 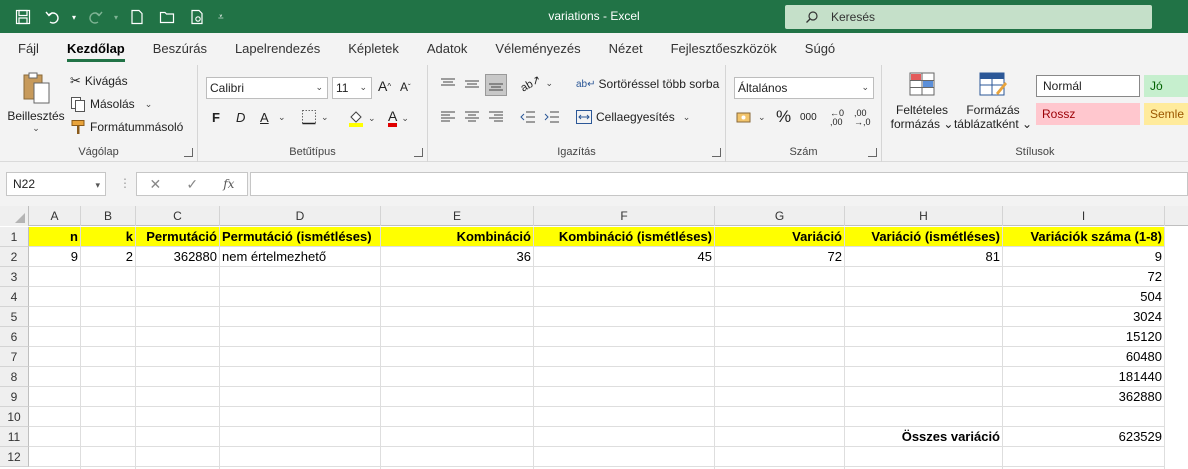 I want to click on wrap-text-button: ab↵ Sortöréssel több sorba, so click(x=647, y=84).